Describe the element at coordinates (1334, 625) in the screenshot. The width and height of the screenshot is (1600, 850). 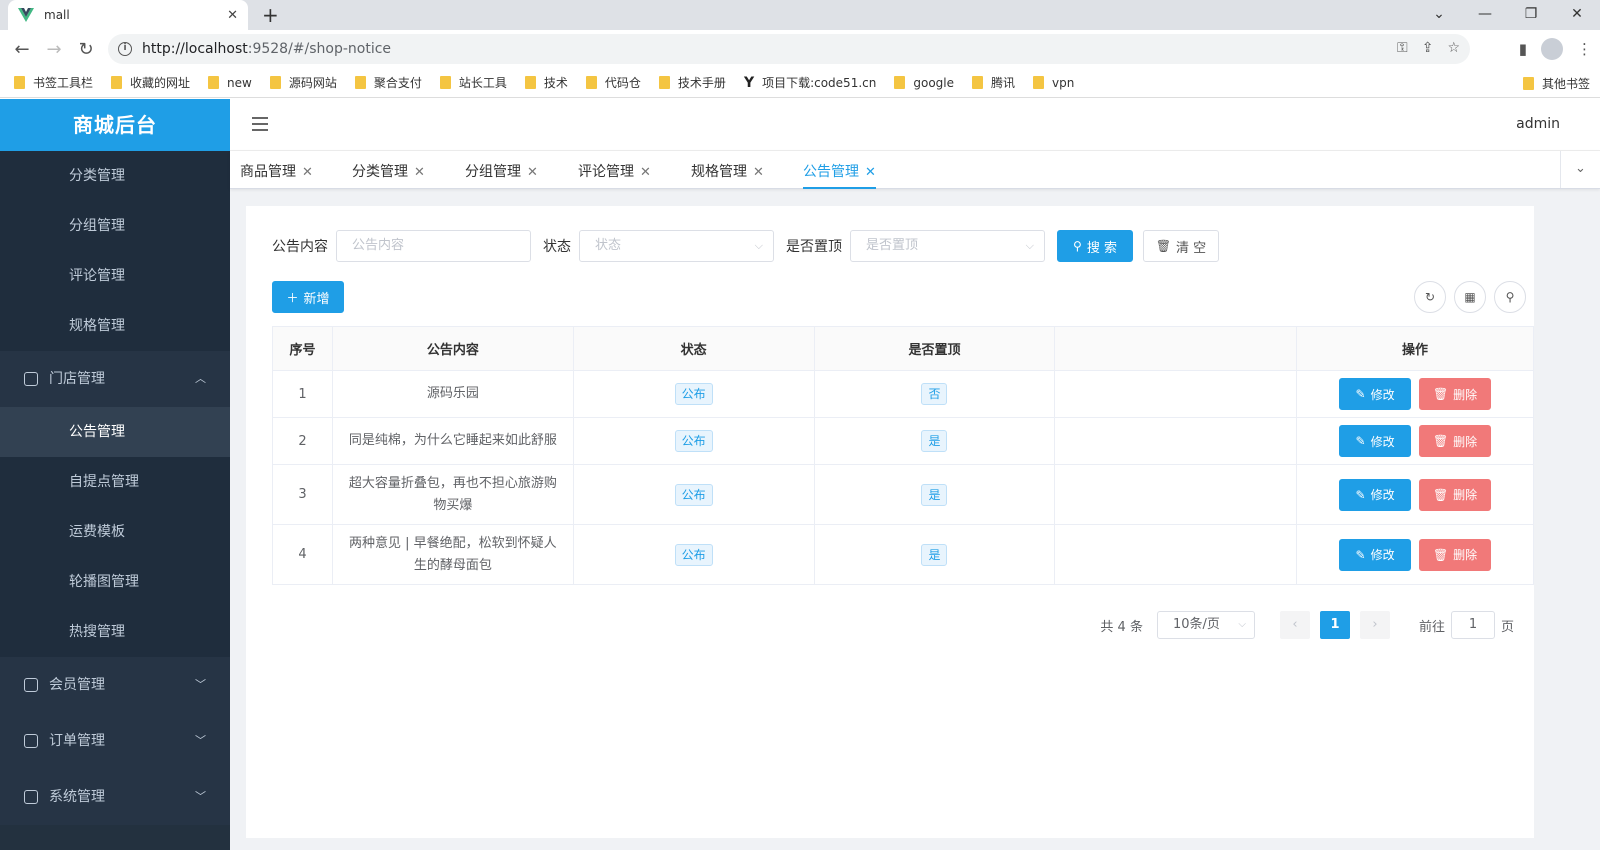
I see `page-number: 1` at that location.